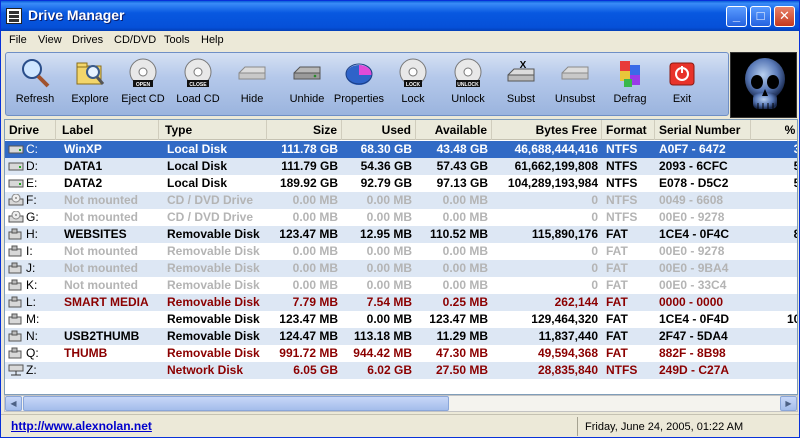 Image resolution: width=800 pixels, height=438 pixels. I want to click on scroll-thumb, so click(236, 403).